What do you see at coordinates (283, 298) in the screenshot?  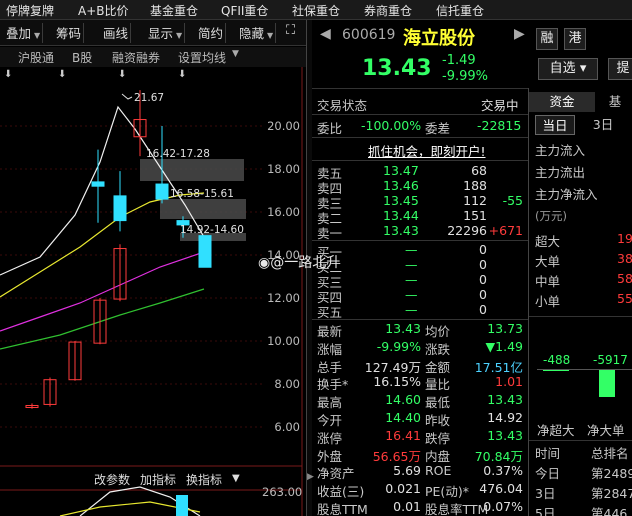 I see `y-tick-label: 12.00` at bounding box center [283, 298].